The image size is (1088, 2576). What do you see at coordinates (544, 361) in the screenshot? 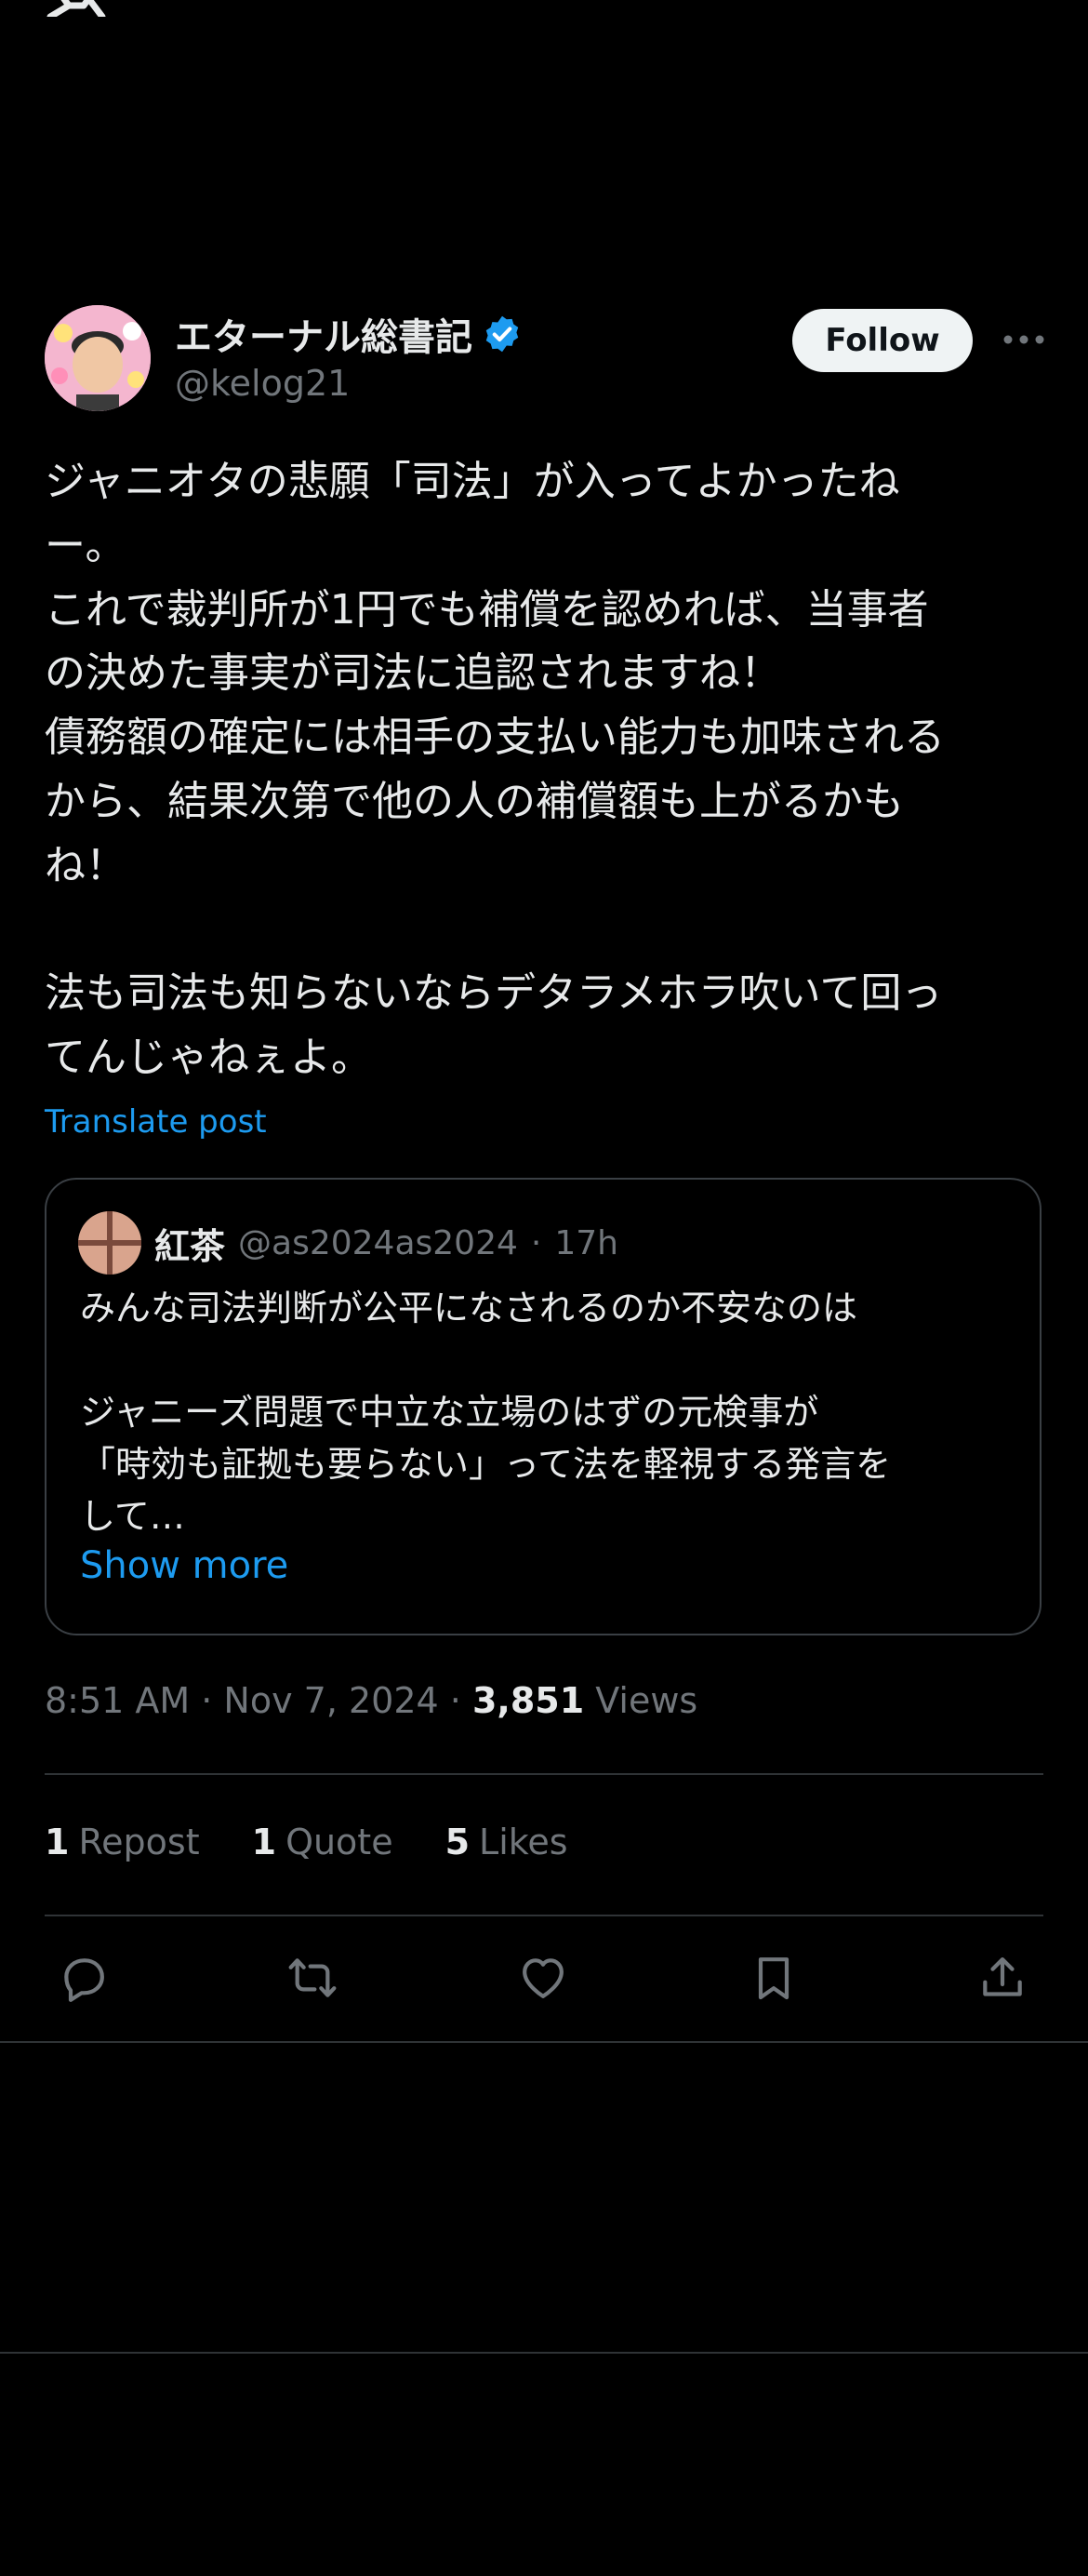
I see `post-header: エターナル総書記 @kelog21 Follow` at bounding box center [544, 361].